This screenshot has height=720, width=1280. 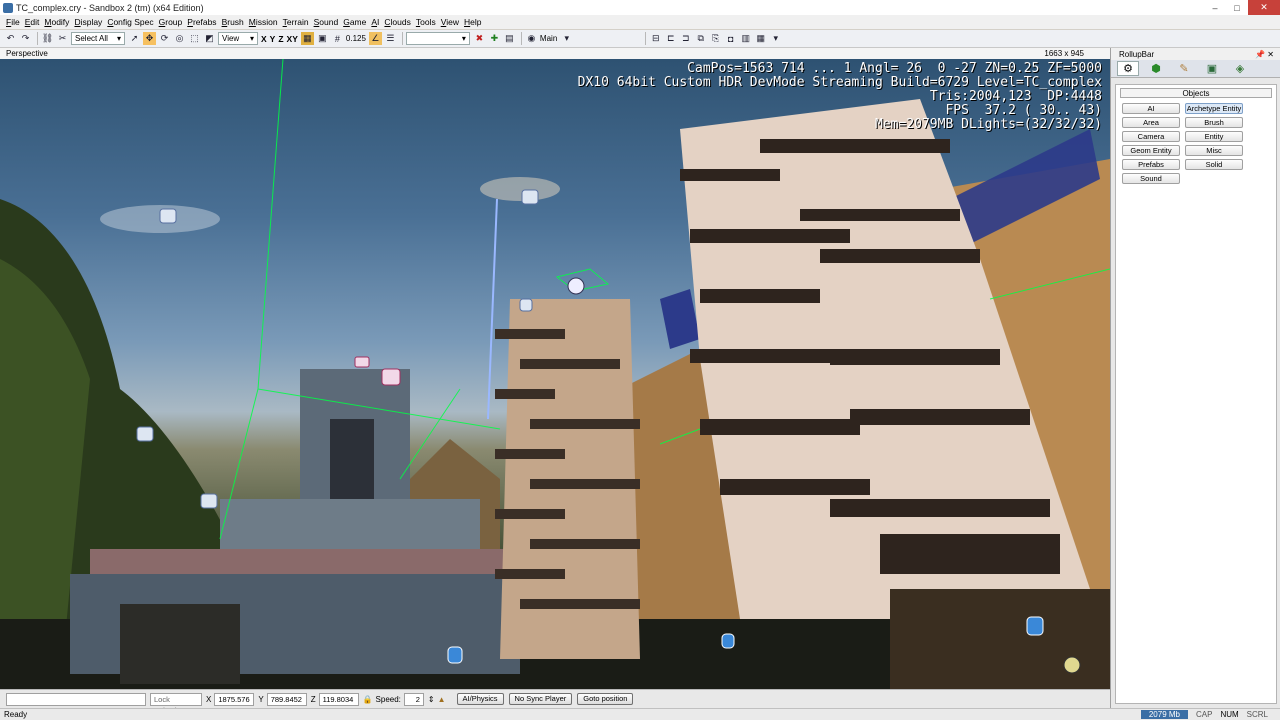 What do you see at coordinates (480, 699) in the screenshot?
I see `ai-physics-button: AI/Physics` at bounding box center [480, 699].